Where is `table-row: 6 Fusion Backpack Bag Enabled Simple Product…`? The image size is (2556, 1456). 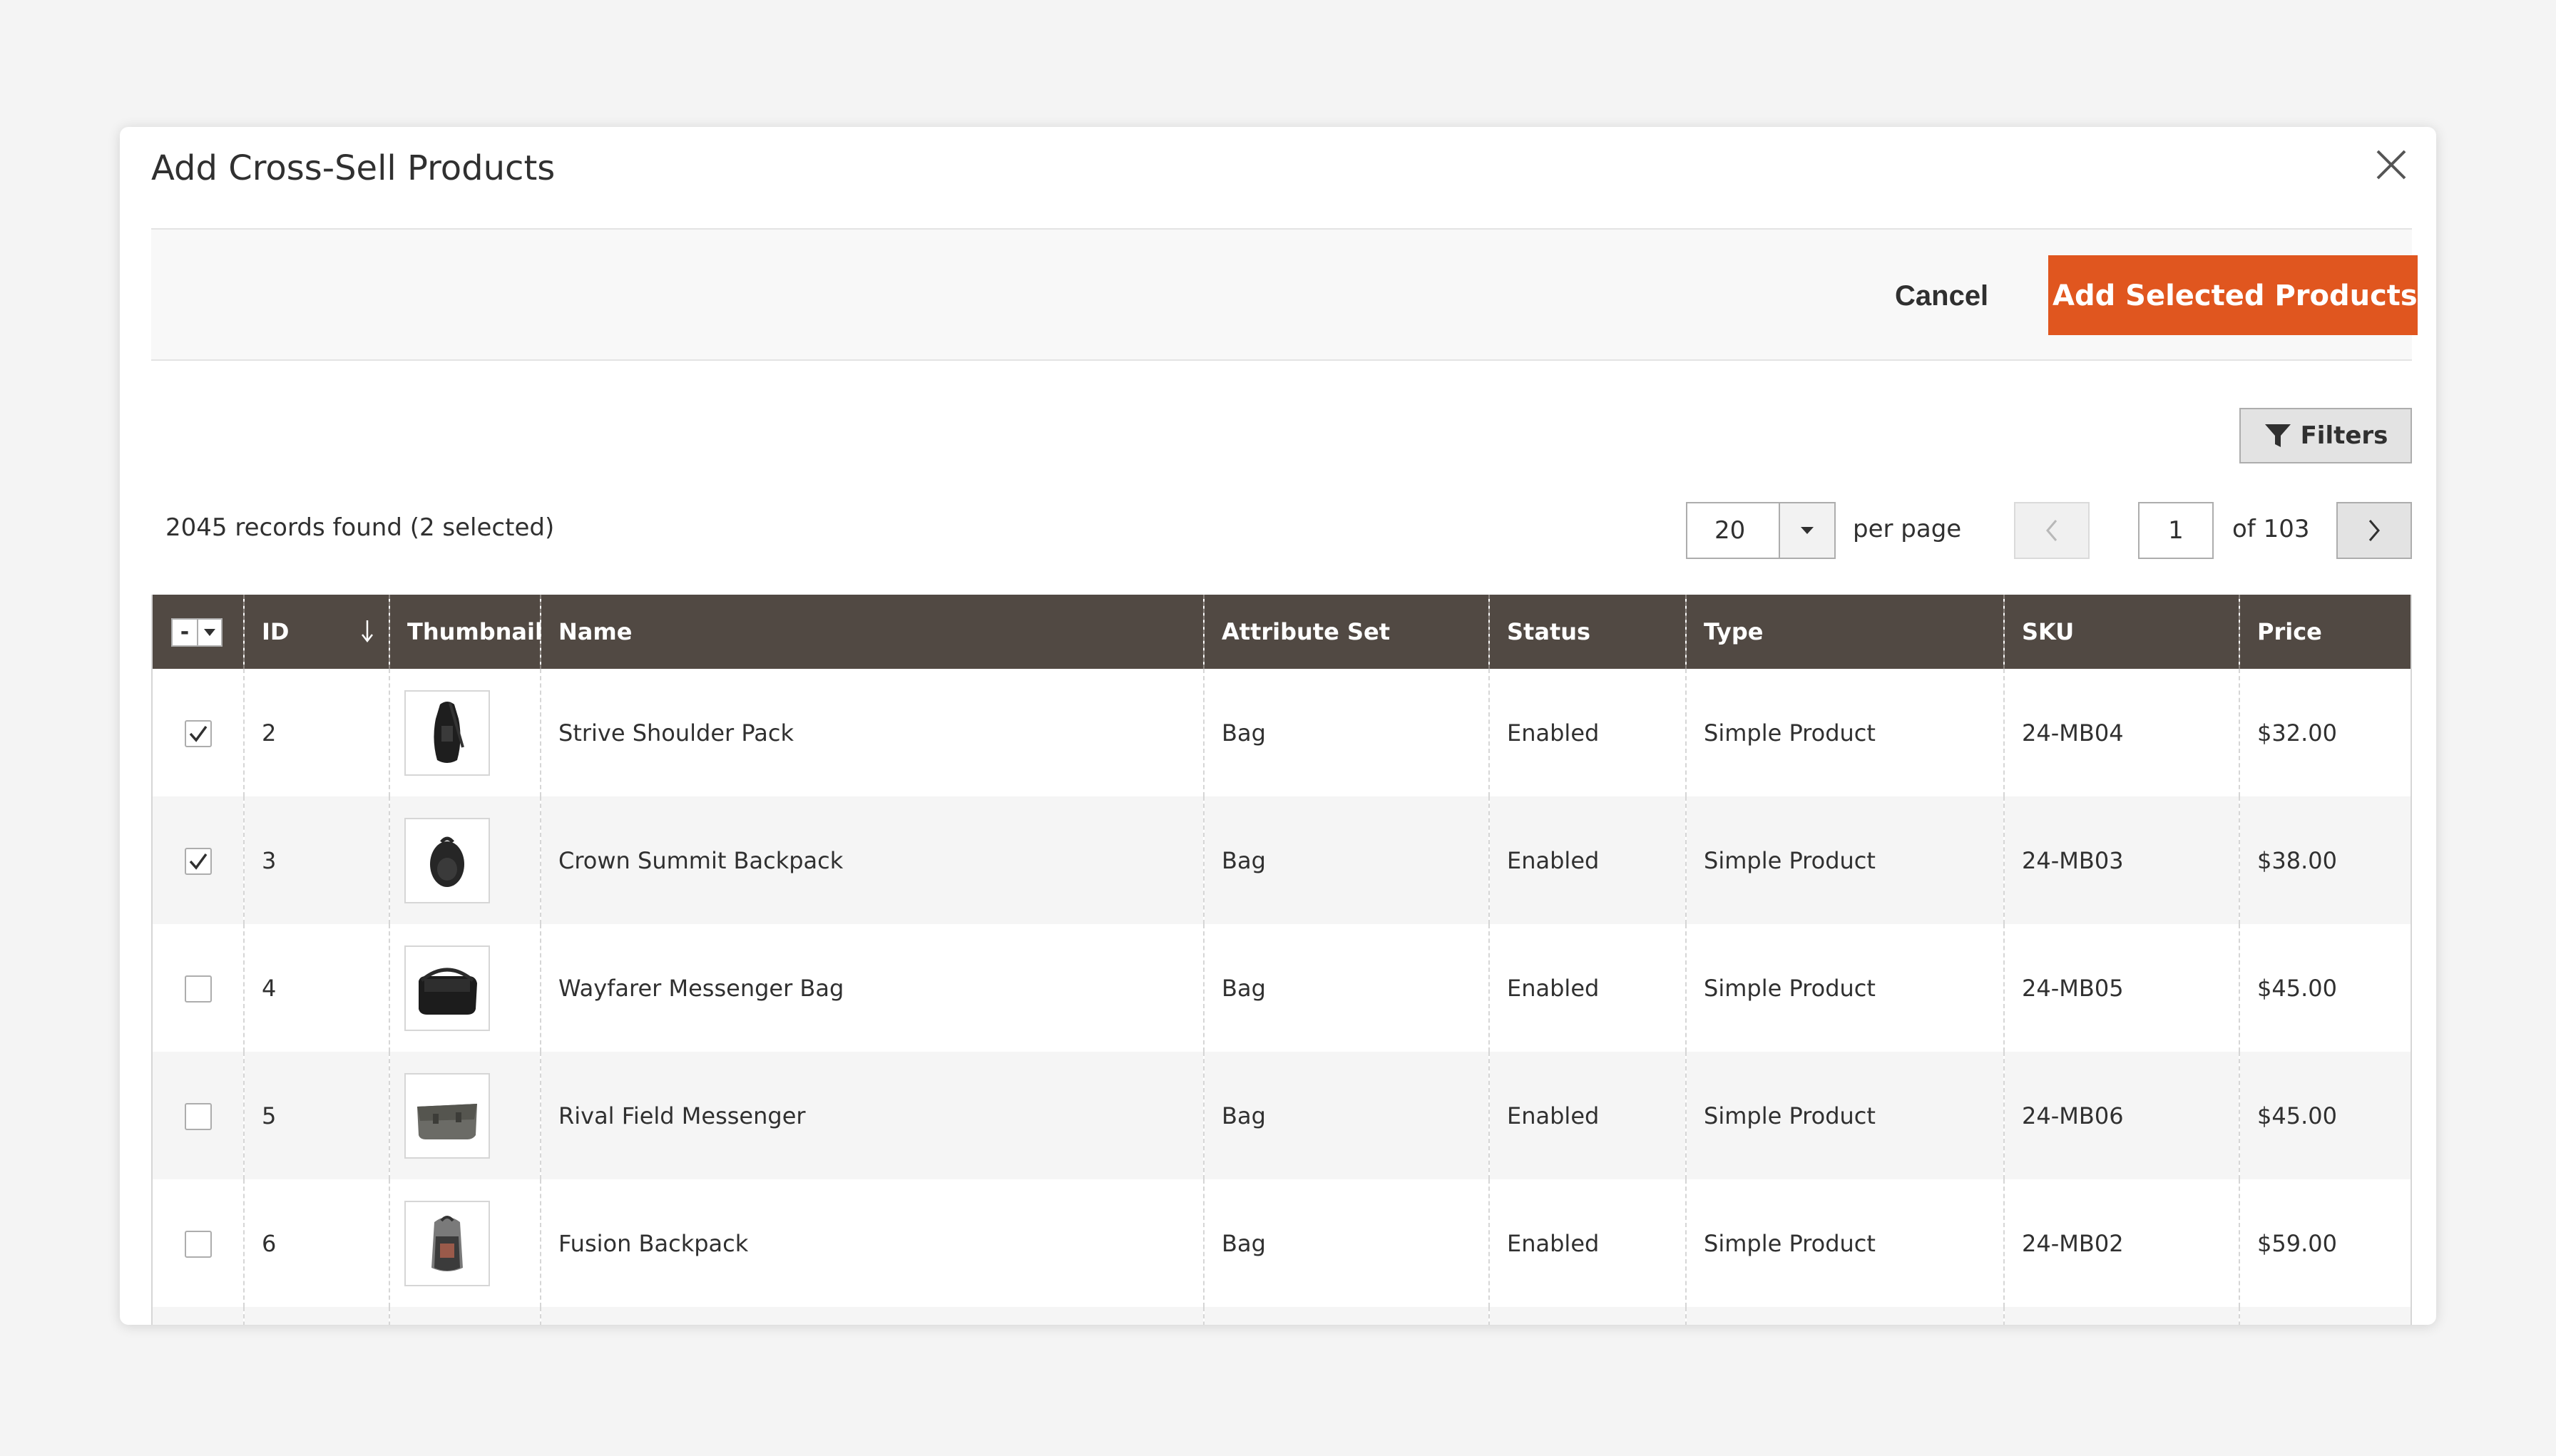 table-row: 6 Fusion Backpack Bag Enabled Simple Product… is located at coordinates (1282, 1243).